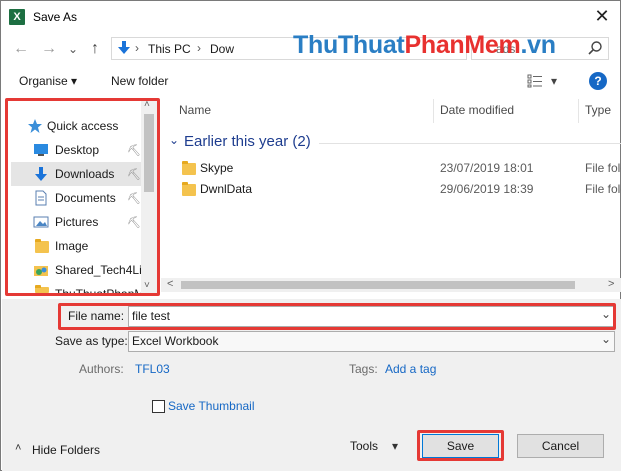 This screenshot has width=621, height=471. What do you see at coordinates (139, 81) in the screenshot?
I see `new-folder-button: New folder` at bounding box center [139, 81].